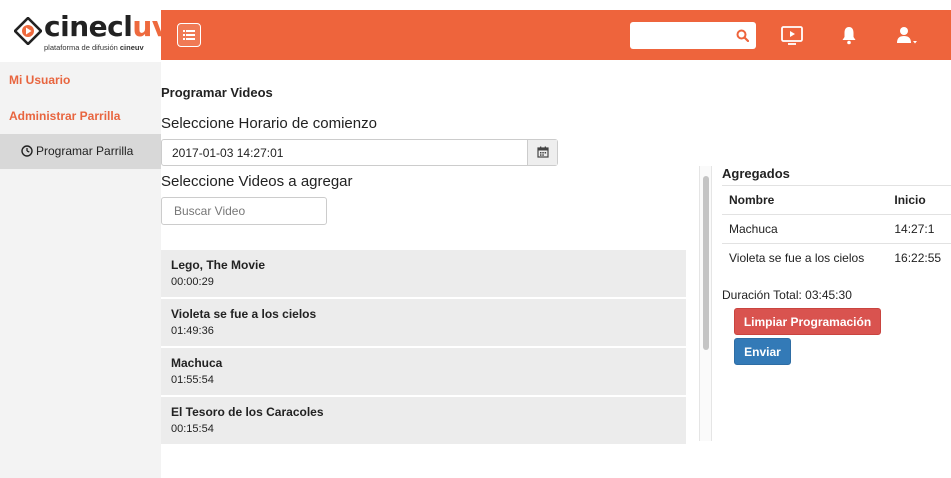 The image size is (951, 478). What do you see at coordinates (257, 181) in the screenshot?
I see `videos-label: Seleccione Videos a agregar` at bounding box center [257, 181].